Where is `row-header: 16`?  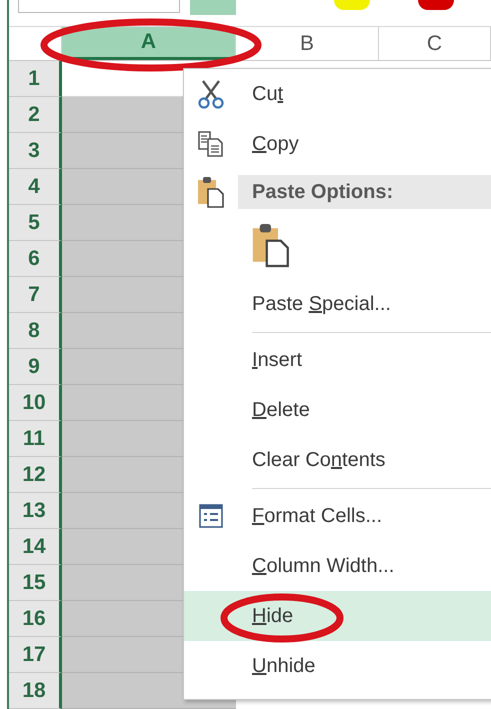
row-header: 16 is located at coordinates (35, 619).